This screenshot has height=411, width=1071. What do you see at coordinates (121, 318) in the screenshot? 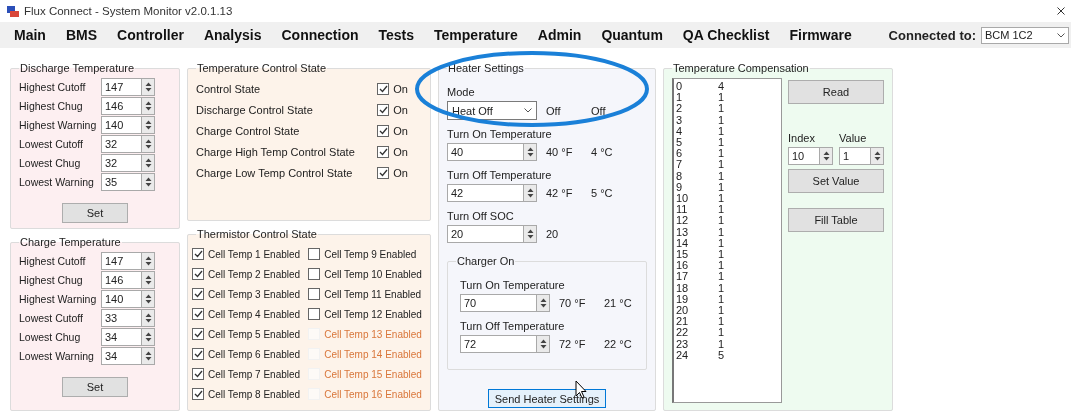
I see `number-field: 33` at bounding box center [121, 318].